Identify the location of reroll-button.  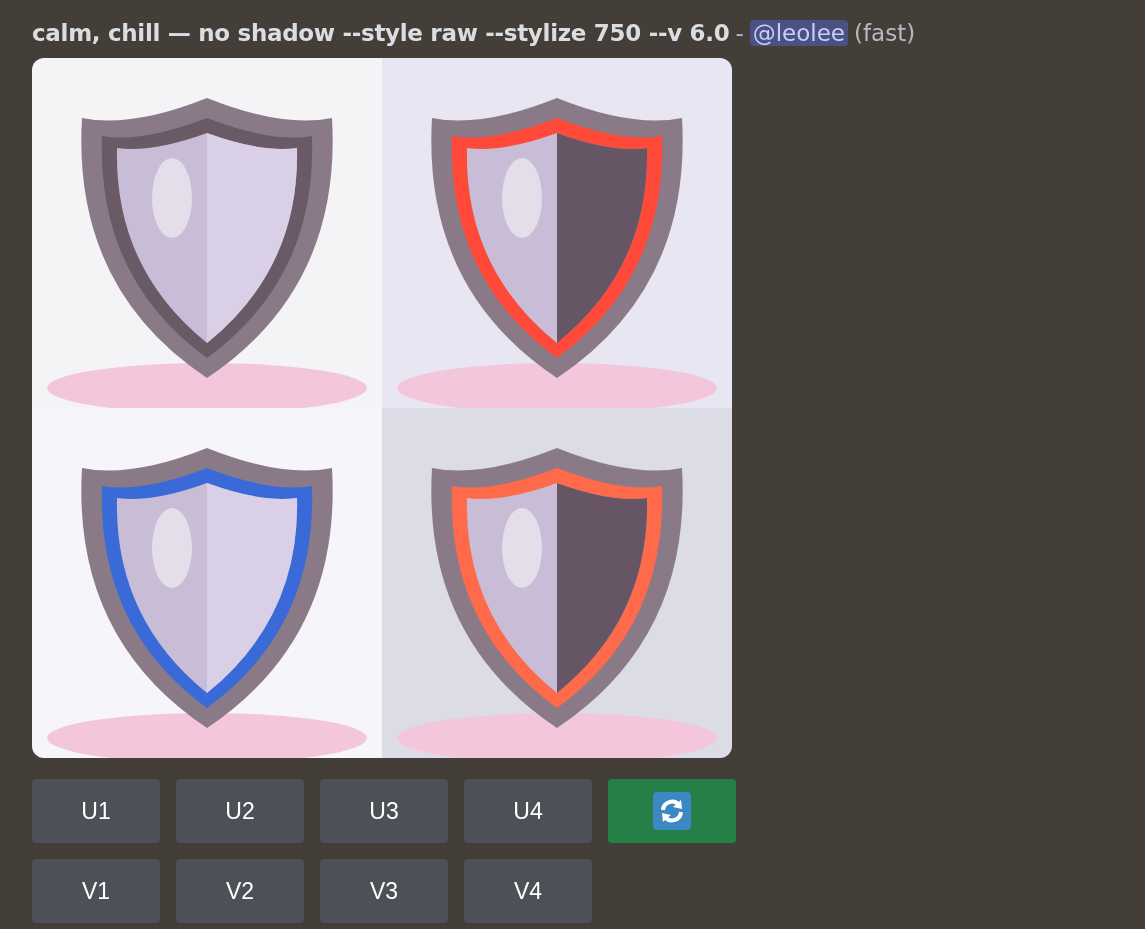
(672, 811).